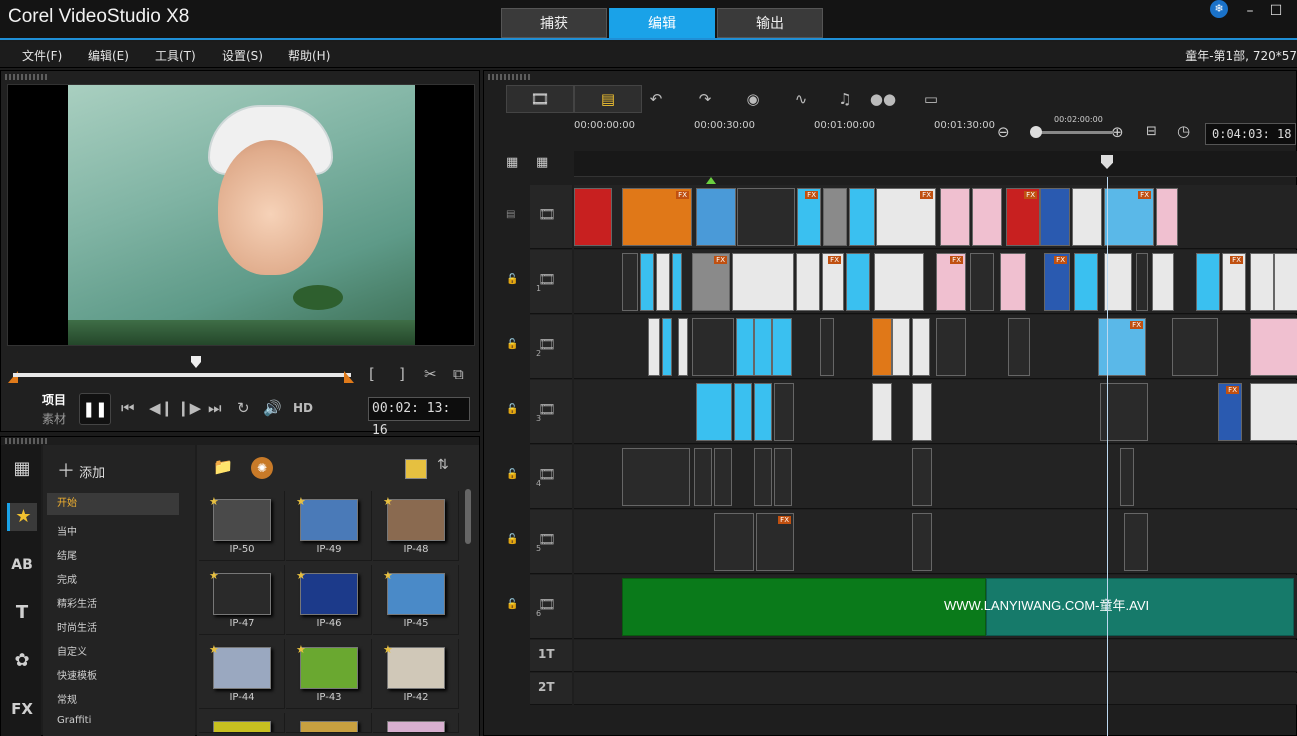 This screenshot has width=1297, height=736. What do you see at coordinates (329, 674) in the screenshot?
I see `template-thumbnail: ★ IP-43` at bounding box center [329, 674].